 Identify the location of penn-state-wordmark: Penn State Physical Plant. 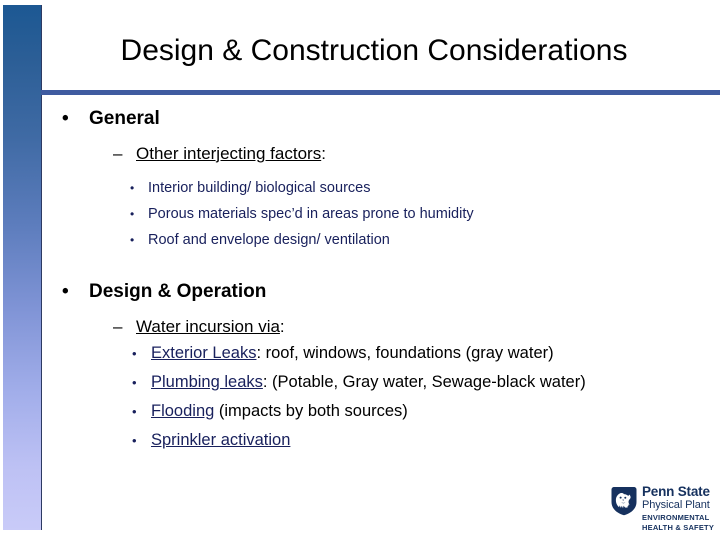
(679, 498).